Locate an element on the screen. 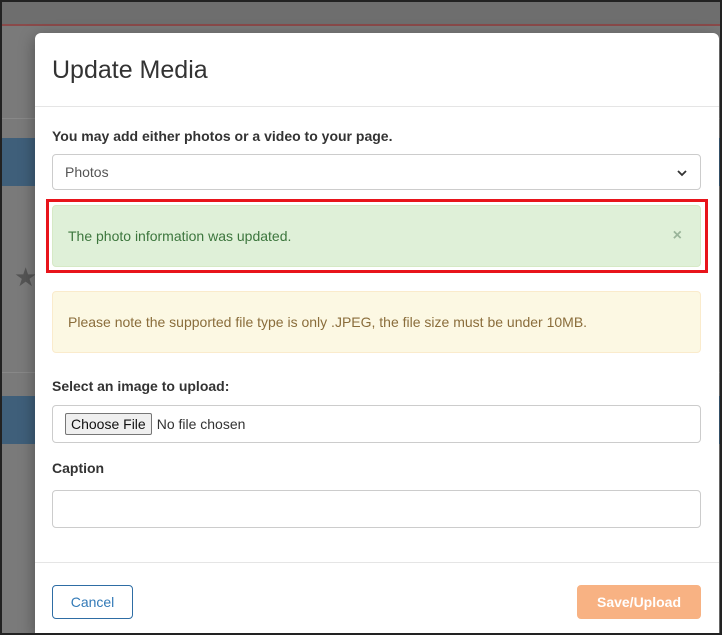 Image resolution: width=722 pixels, height=635 pixels. caption-label: Caption is located at coordinates (78, 468).